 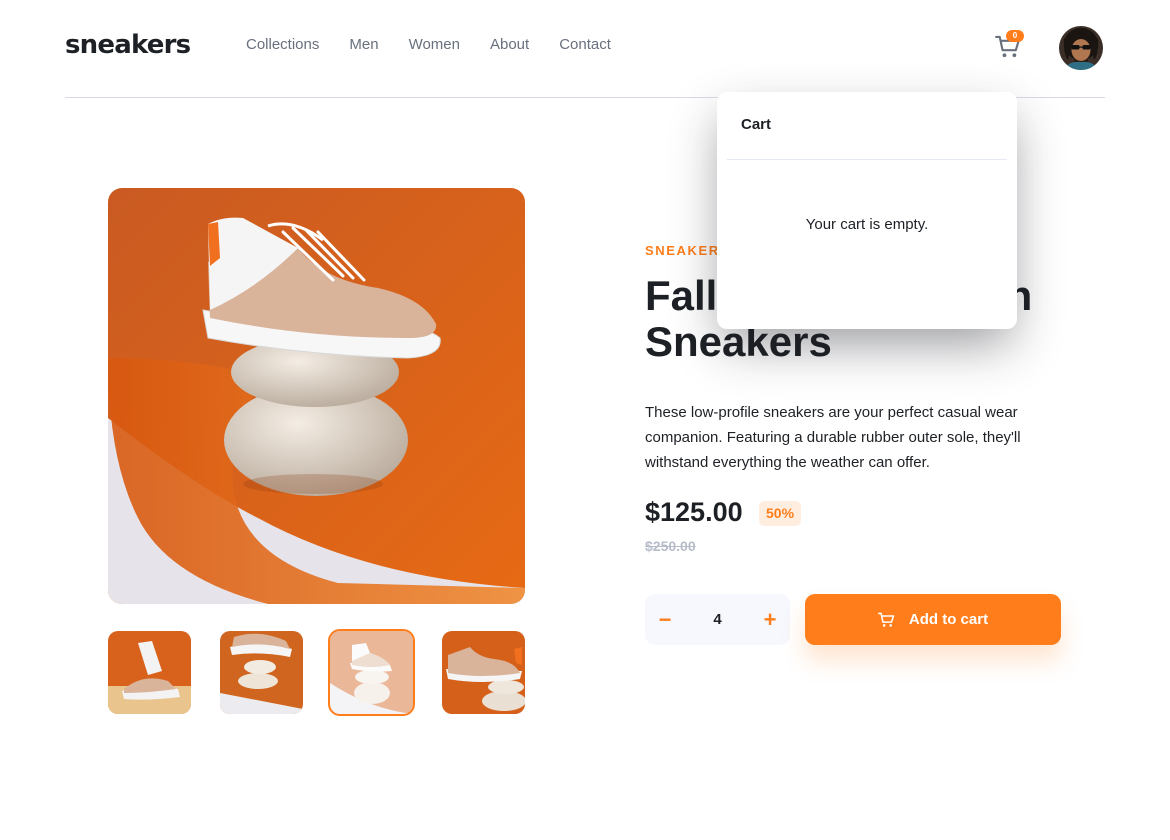 What do you see at coordinates (670, 546) in the screenshot?
I see `original-price: $250.00` at bounding box center [670, 546].